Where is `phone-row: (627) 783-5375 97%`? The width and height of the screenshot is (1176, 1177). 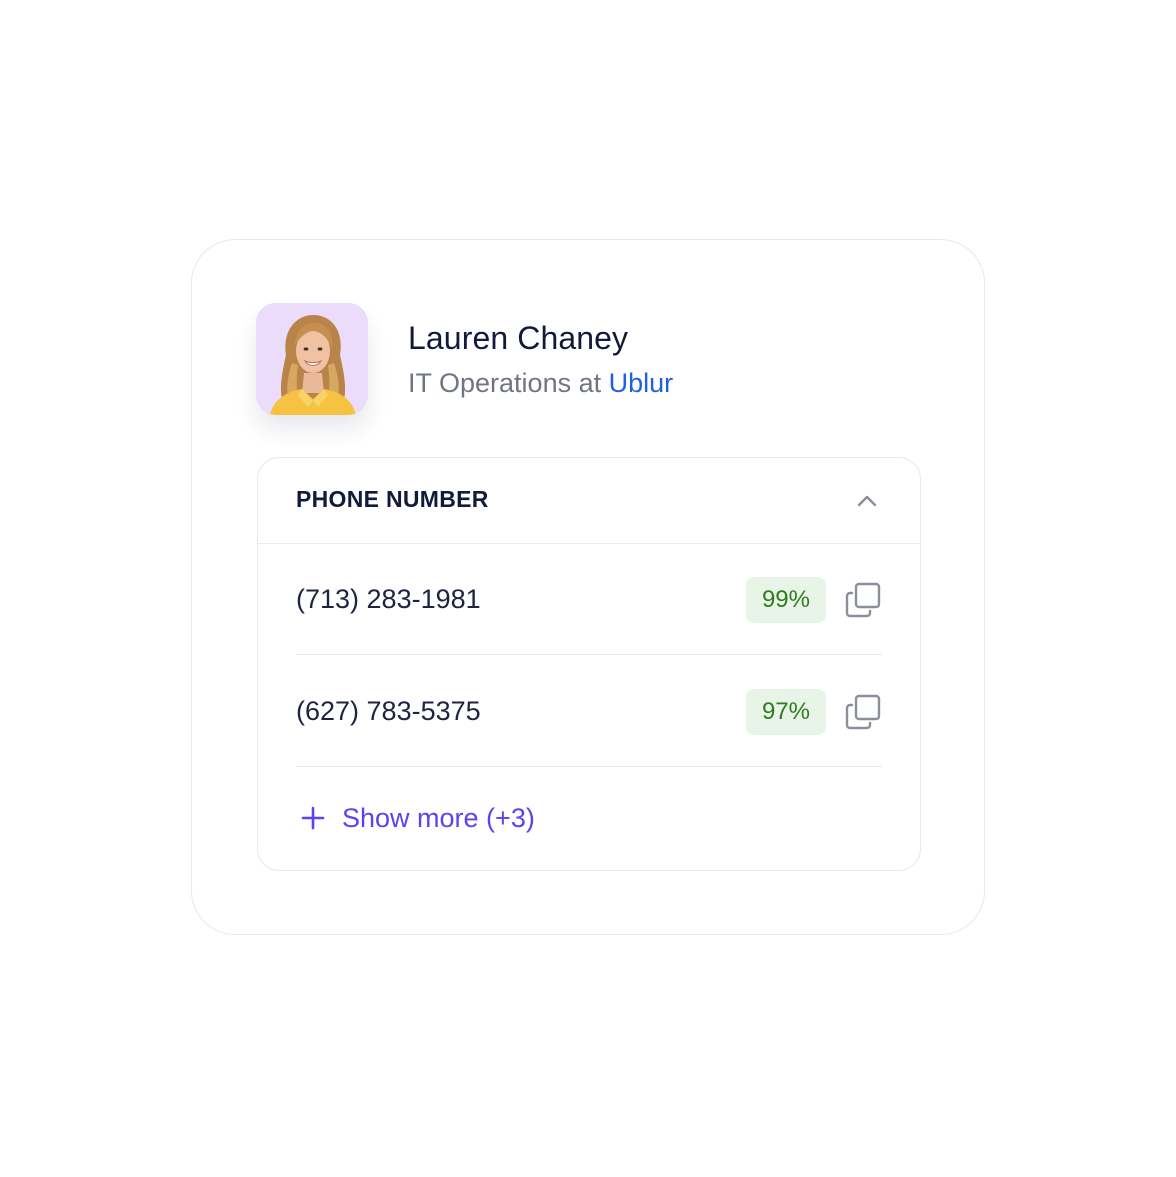
phone-row: (627) 783-5375 97% is located at coordinates (589, 712).